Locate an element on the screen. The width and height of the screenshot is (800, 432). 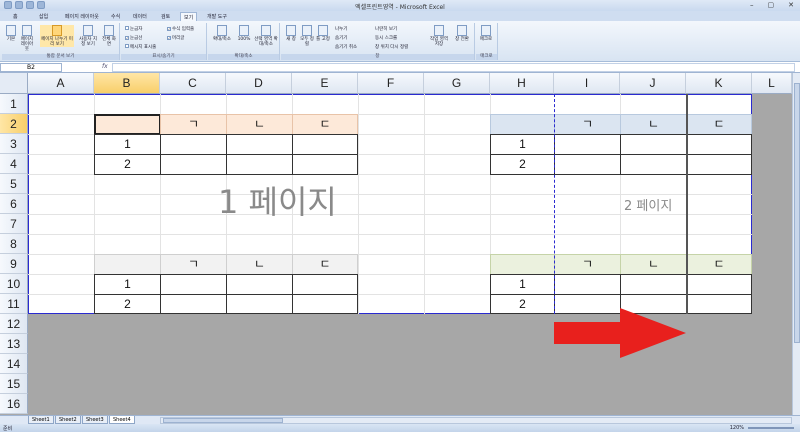
zoom-100-button: 100% is located at coordinates (244, 33).